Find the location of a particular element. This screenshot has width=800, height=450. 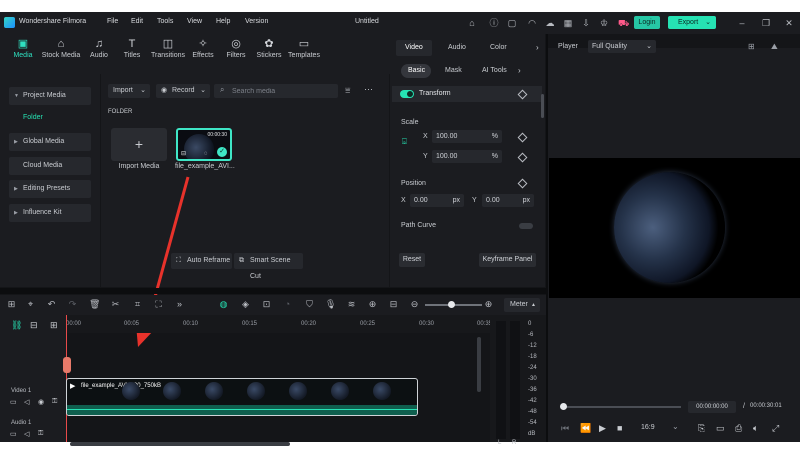

download-icon: ⇩ is located at coordinates (586, 23).